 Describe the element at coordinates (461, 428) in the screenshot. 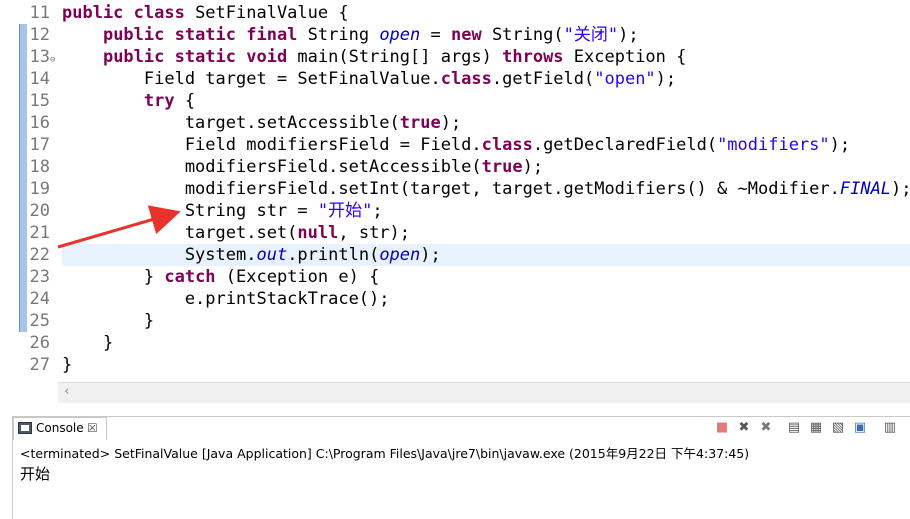

I see `console-tab-bar: Console ☒ ■ ✖ ✖ ▤ ▦ ▧ ▣ ▥` at that location.